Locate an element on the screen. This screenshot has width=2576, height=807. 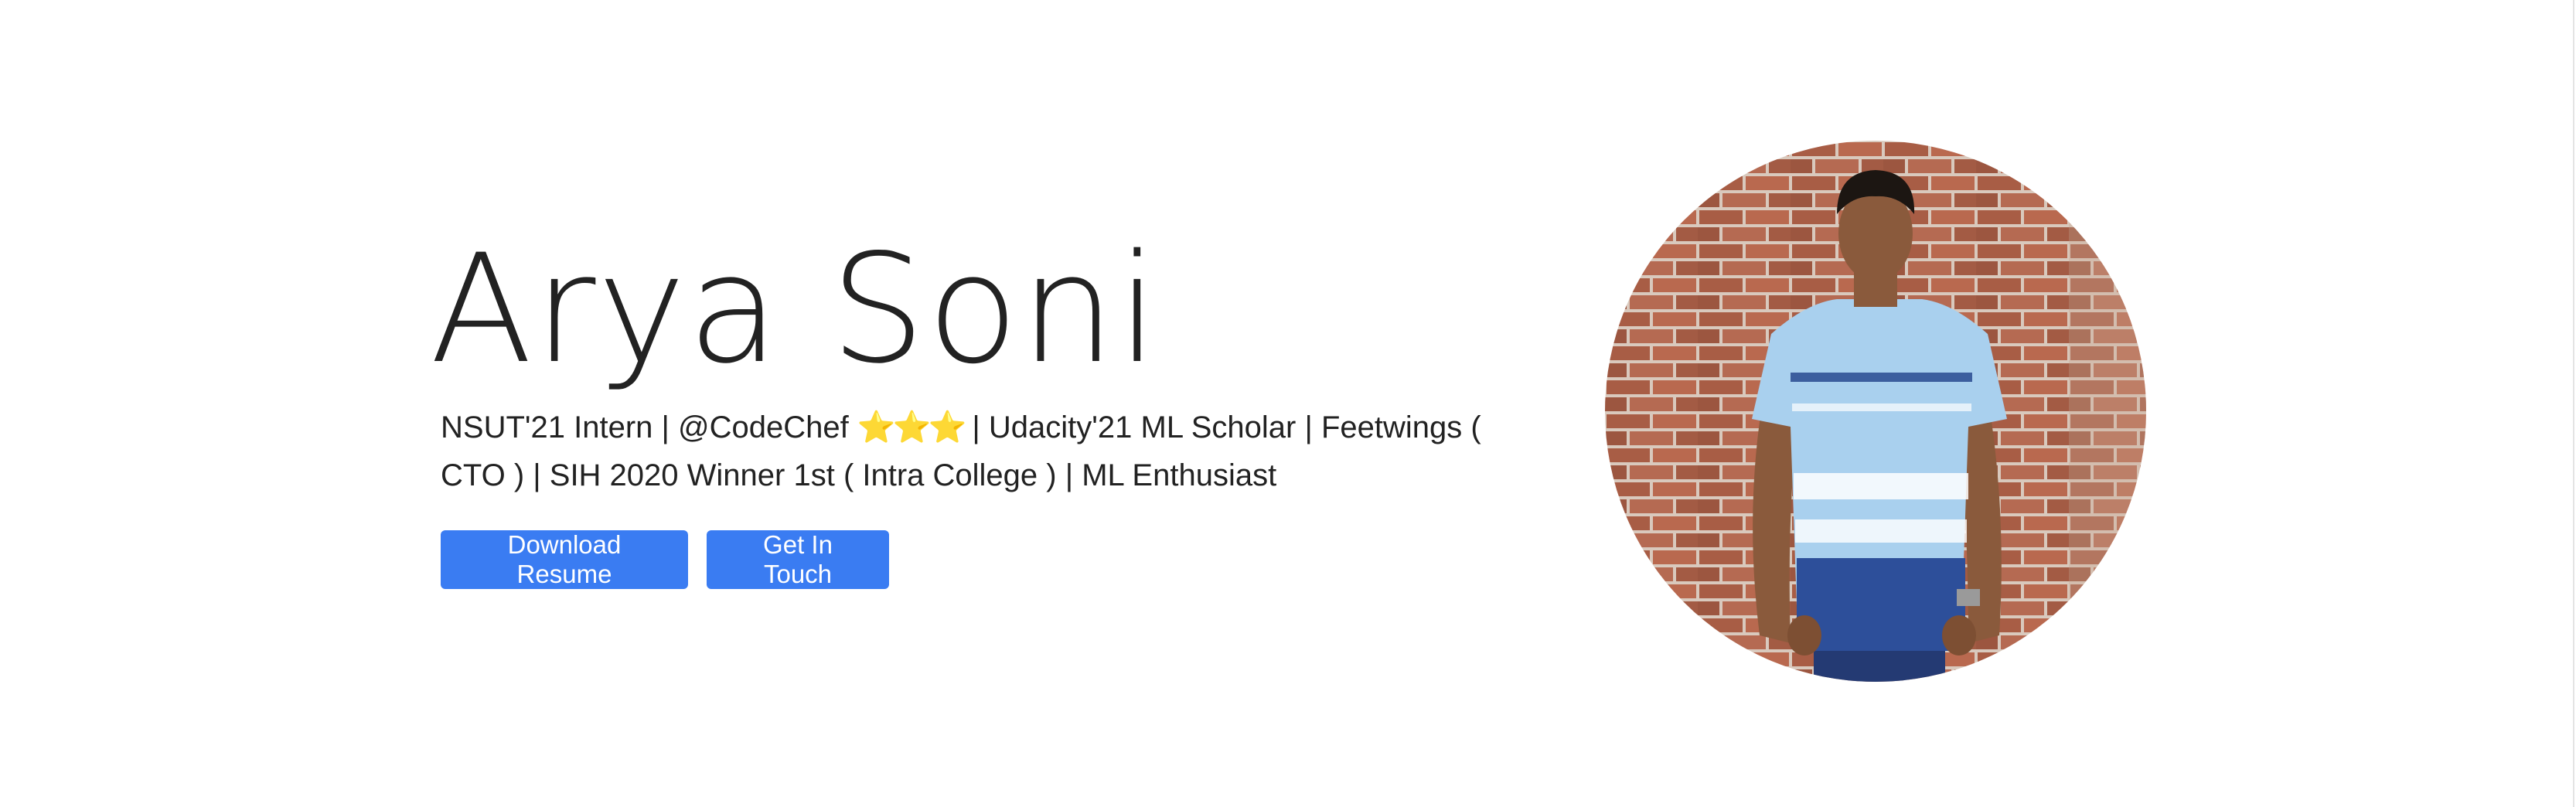
download-resume-button: Download Resume is located at coordinates (564, 559).